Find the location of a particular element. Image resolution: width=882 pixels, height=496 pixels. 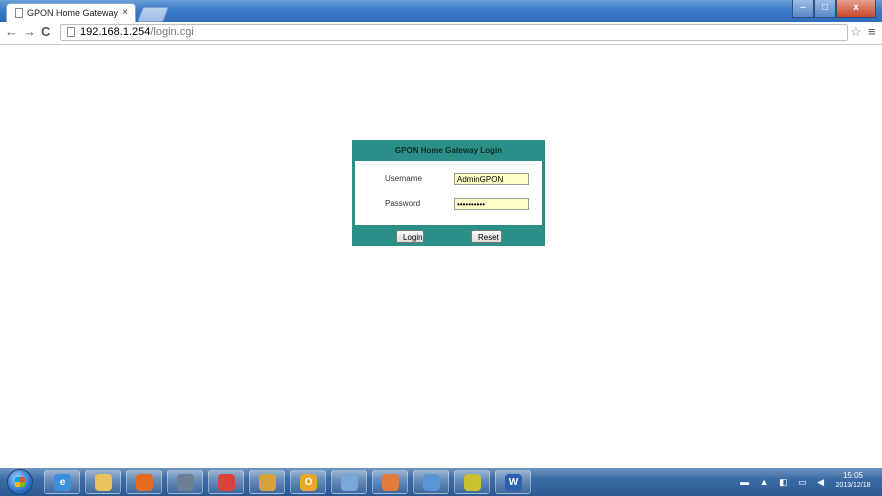

clock-date: 2013/12/18 is located at coordinates (853, 485).